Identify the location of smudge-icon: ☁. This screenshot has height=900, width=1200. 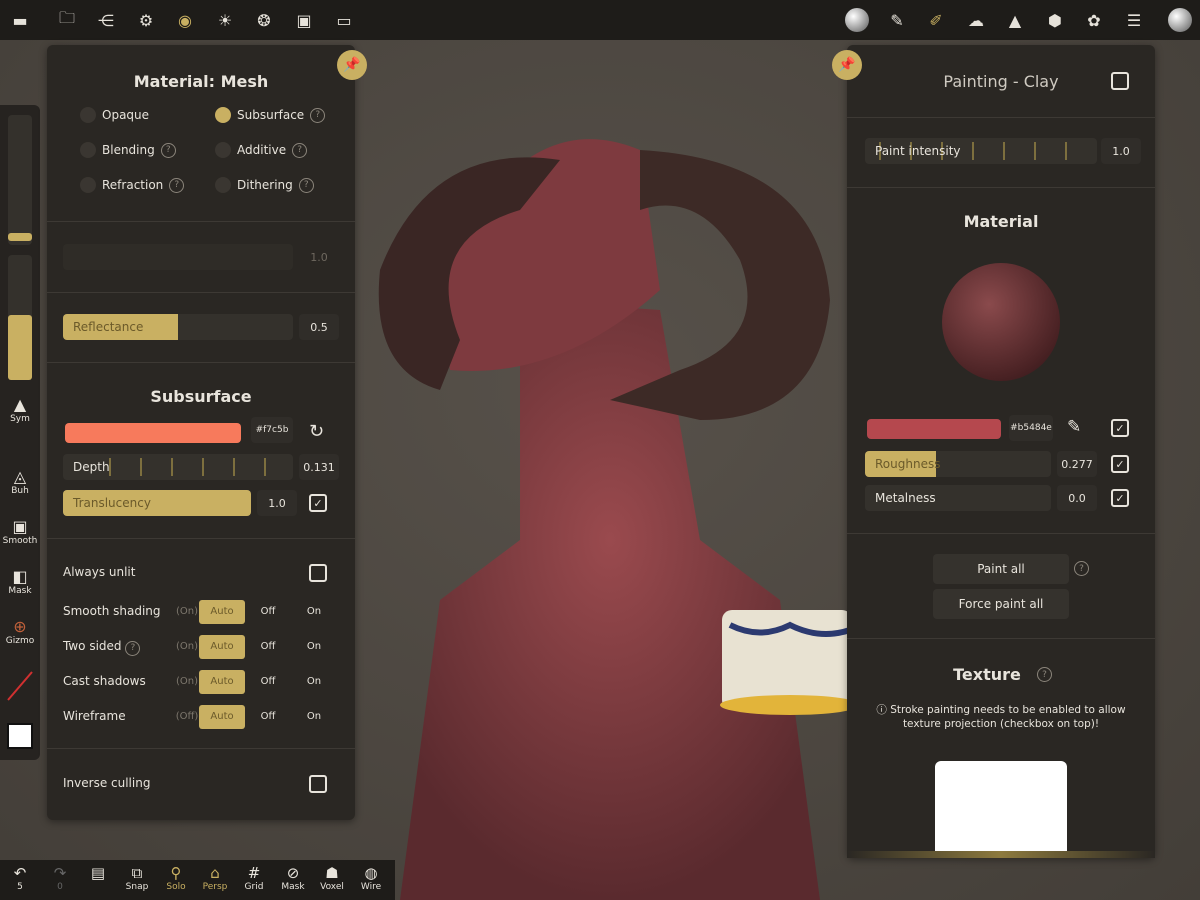
(976, 20).